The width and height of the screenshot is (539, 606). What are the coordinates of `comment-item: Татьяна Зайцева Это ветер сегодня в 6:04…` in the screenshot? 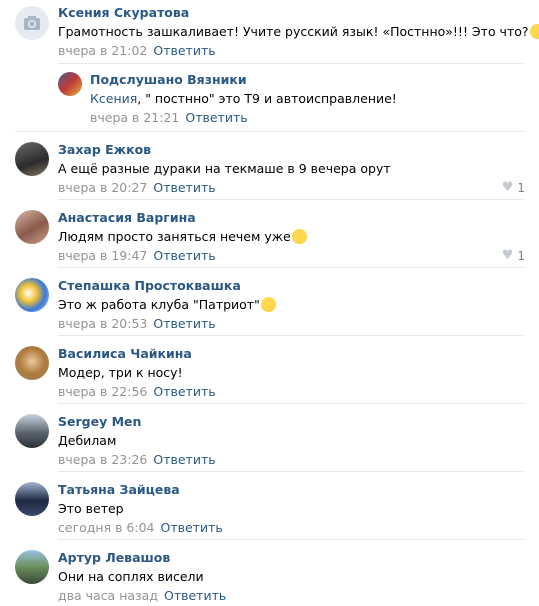 It's located at (269, 506).